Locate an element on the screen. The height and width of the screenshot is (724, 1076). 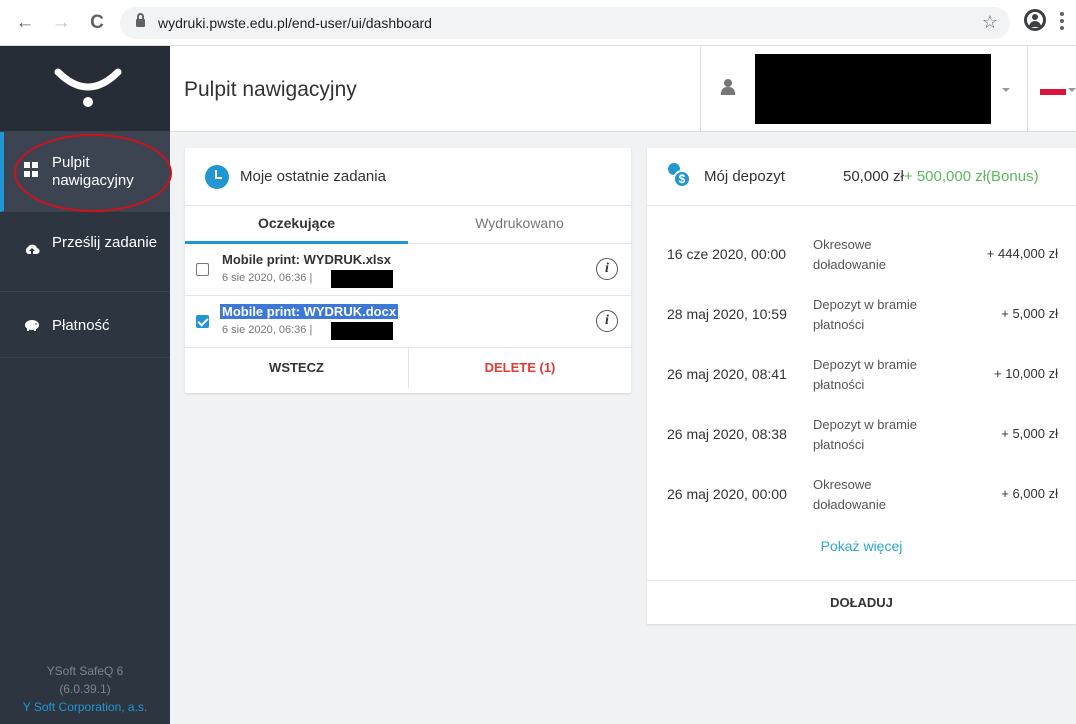
sidebar-item-payment: Płatność is located at coordinates (85, 325).